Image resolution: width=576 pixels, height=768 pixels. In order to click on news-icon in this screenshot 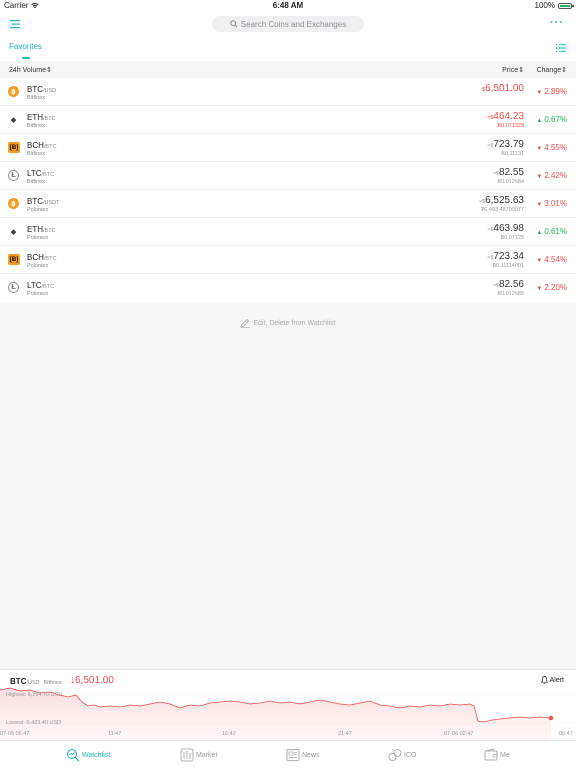, I will do `click(293, 755)`.